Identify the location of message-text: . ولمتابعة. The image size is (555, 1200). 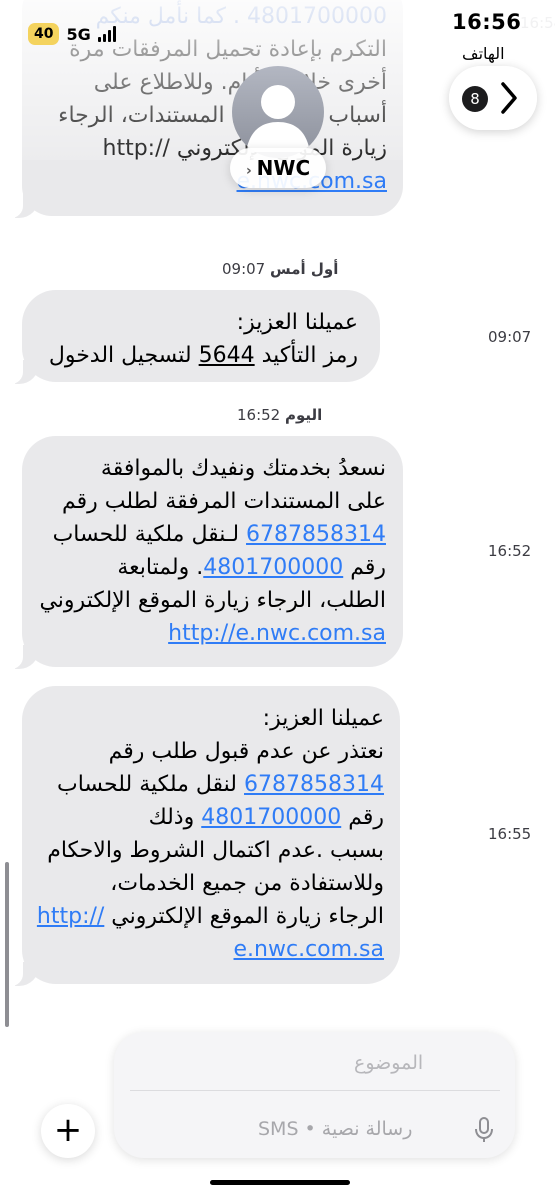
(160, 567).